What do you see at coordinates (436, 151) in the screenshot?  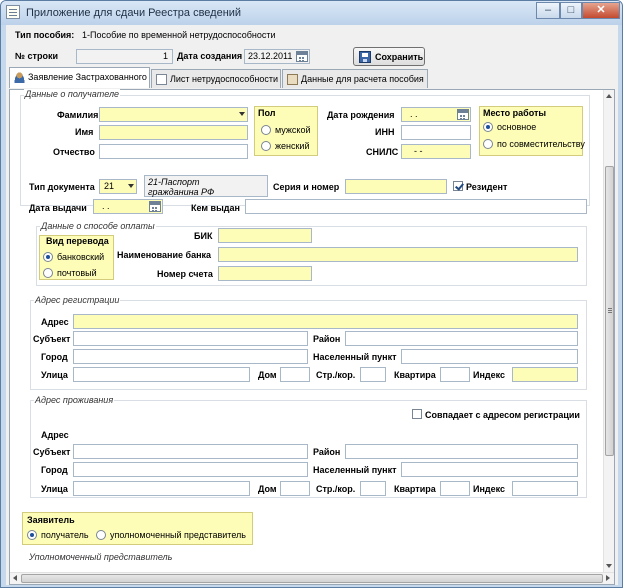 I see `snils-field: - -` at bounding box center [436, 151].